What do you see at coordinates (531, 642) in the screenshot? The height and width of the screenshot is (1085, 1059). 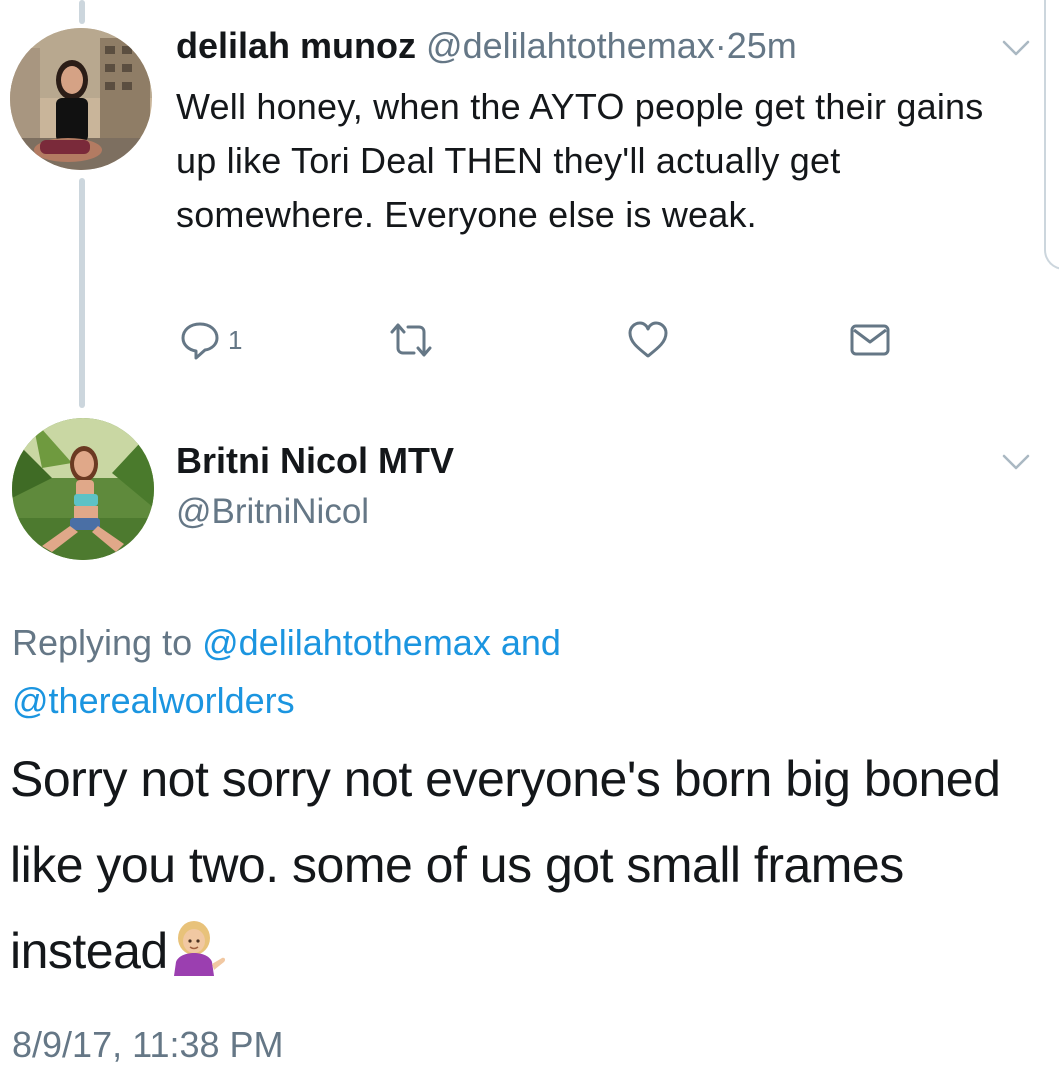 I see `replying-and: and` at bounding box center [531, 642].